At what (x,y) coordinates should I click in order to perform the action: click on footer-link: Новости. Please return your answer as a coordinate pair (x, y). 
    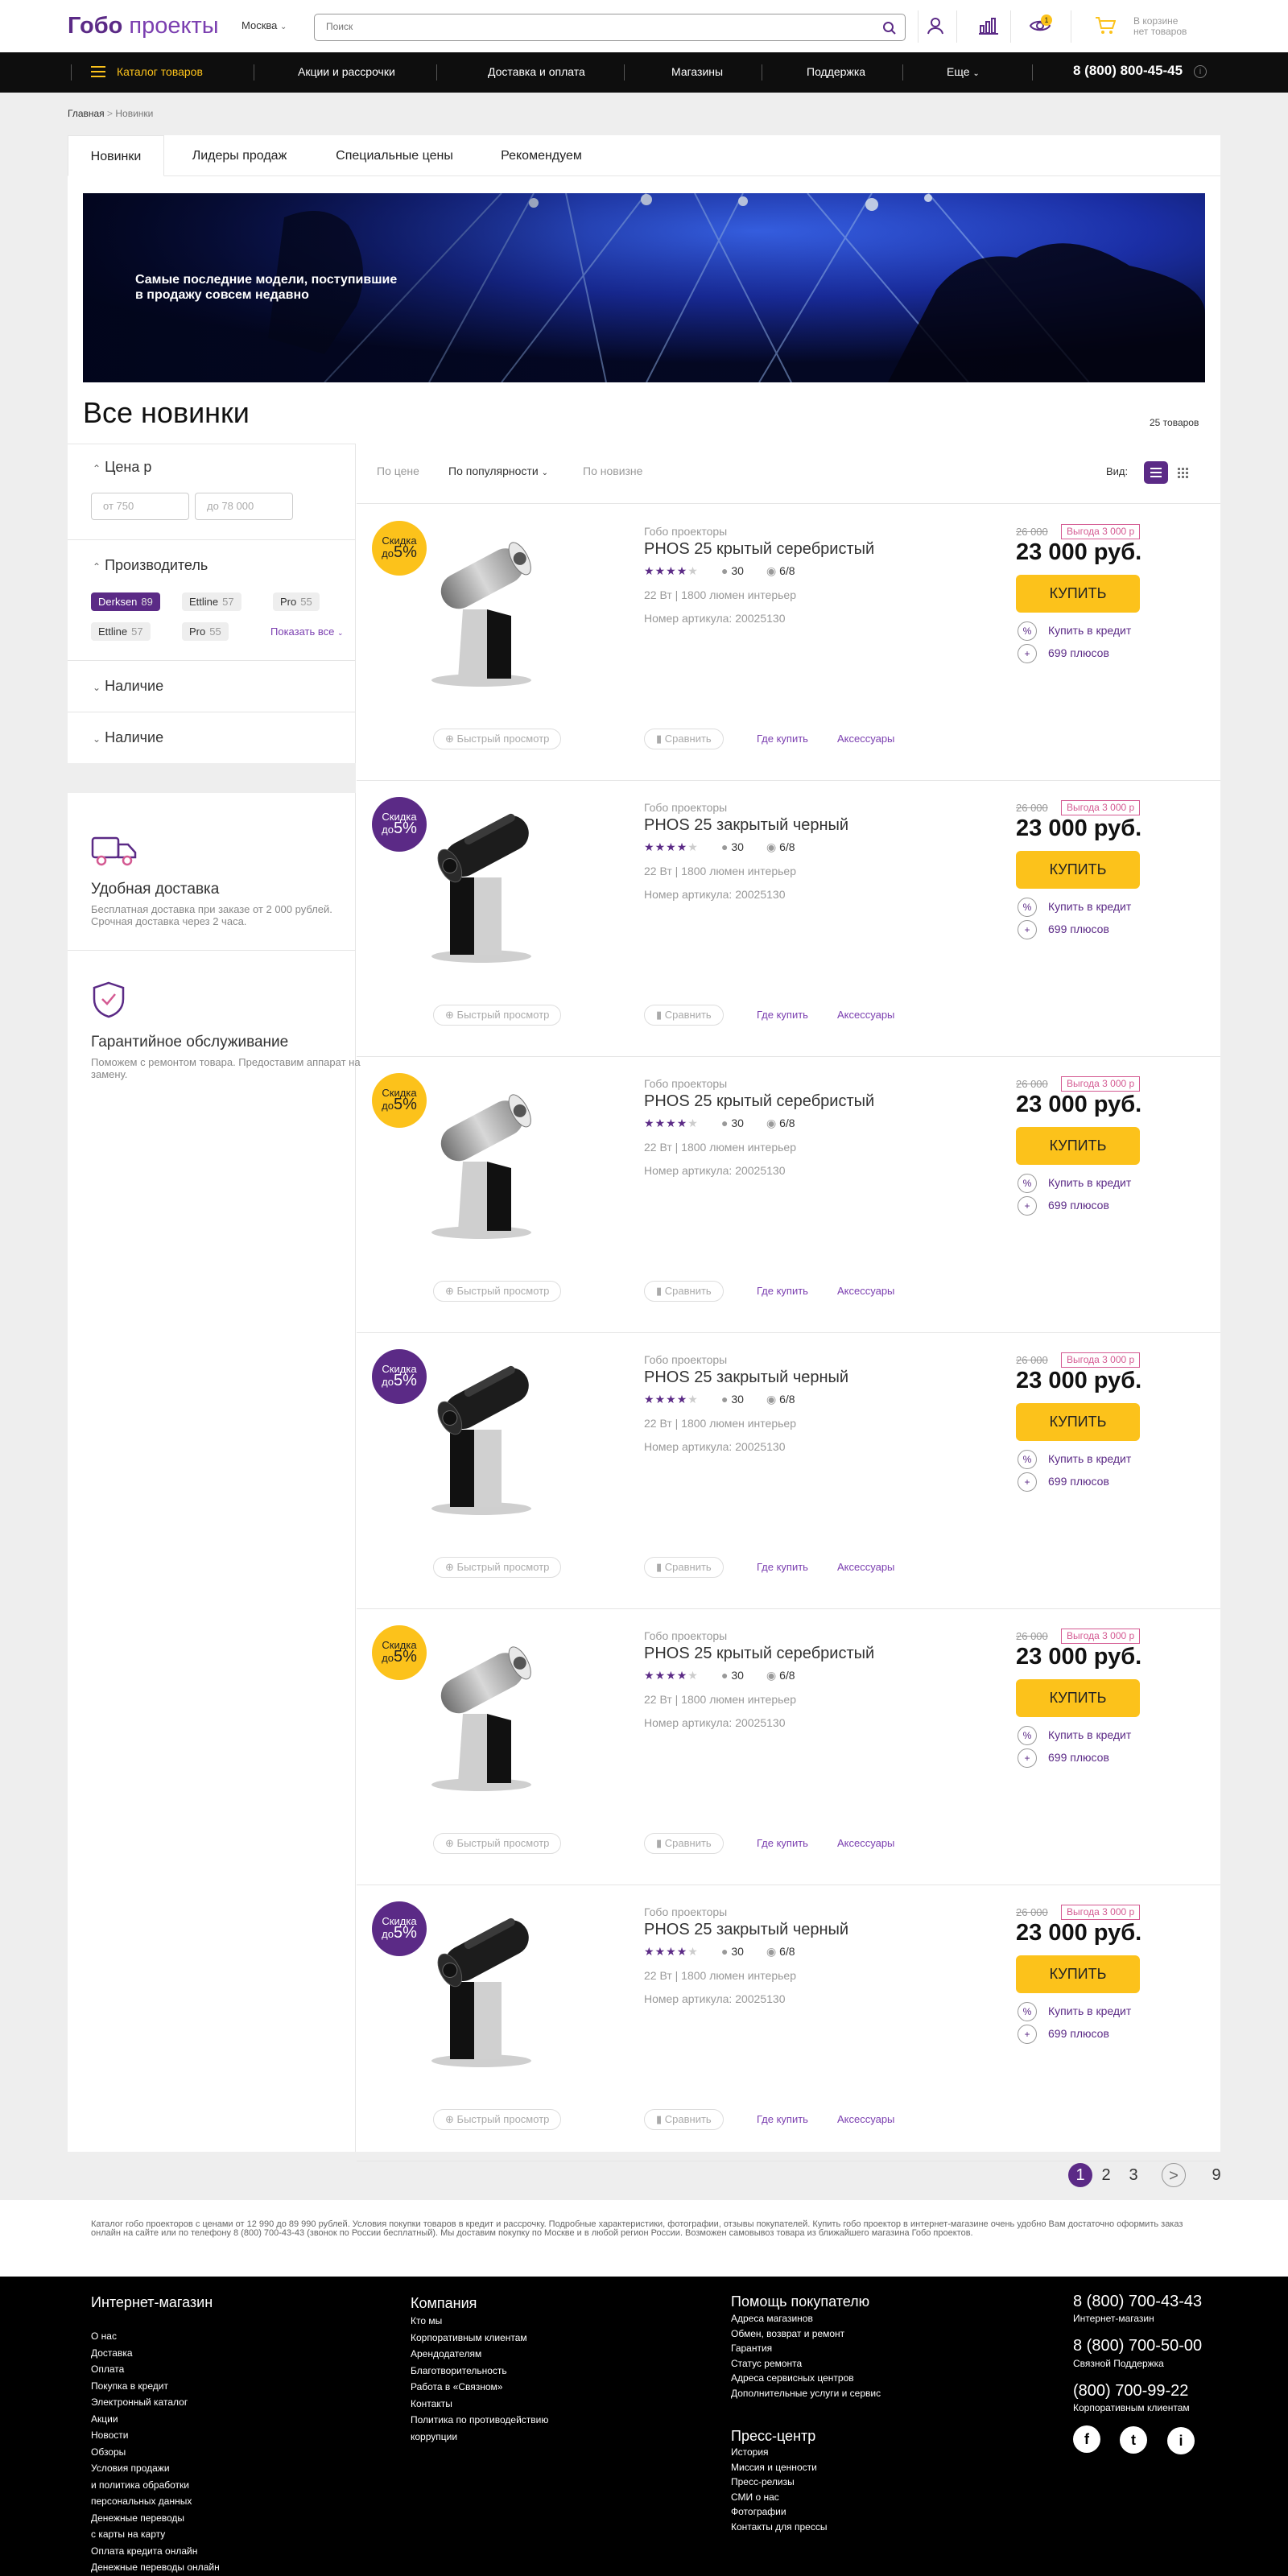
    Looking at the image, I should click on (155, 2435).